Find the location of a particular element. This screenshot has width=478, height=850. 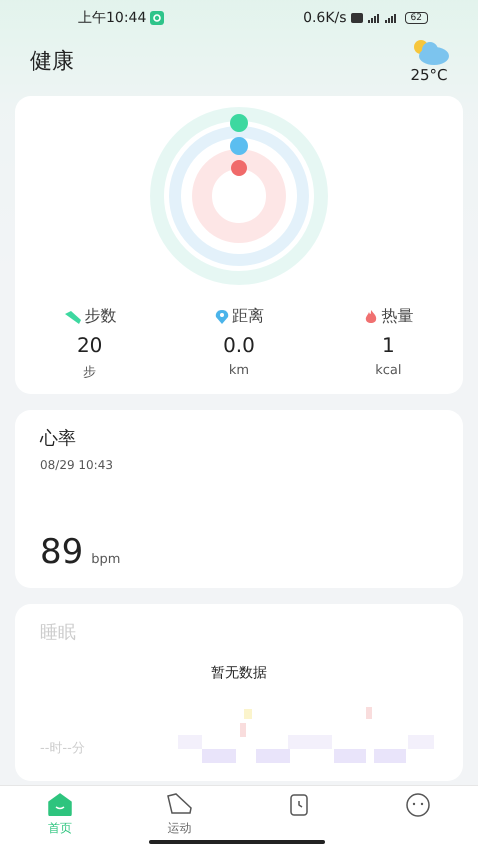

network-speed: 0.6K/s is located at coordinates (325, 18).